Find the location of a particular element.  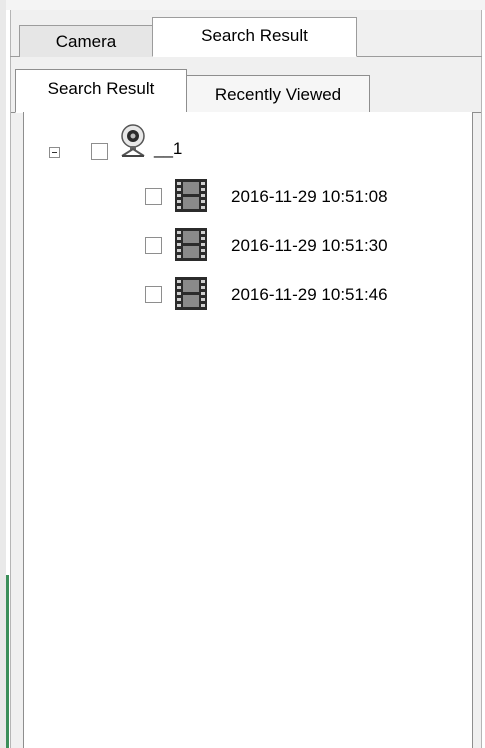

tree-root-label: __1 is located at coordinates (168, 149).